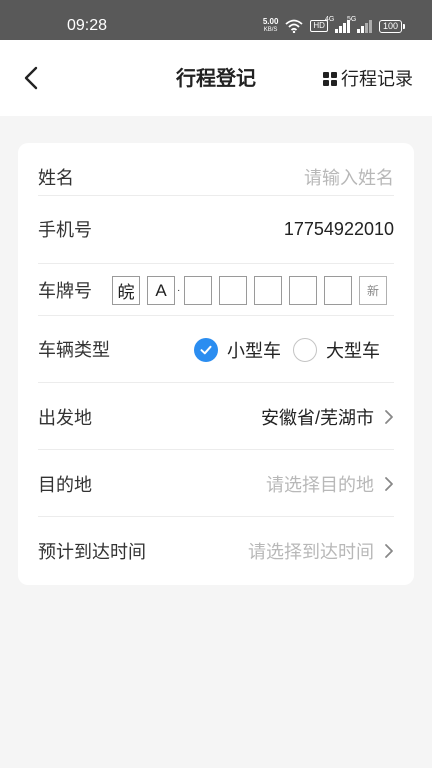 This screenshot has width=432, height=768. Describe the element at coordinates (65, 230) in the screenshot. I see `phone-label: 手机号` at that location.